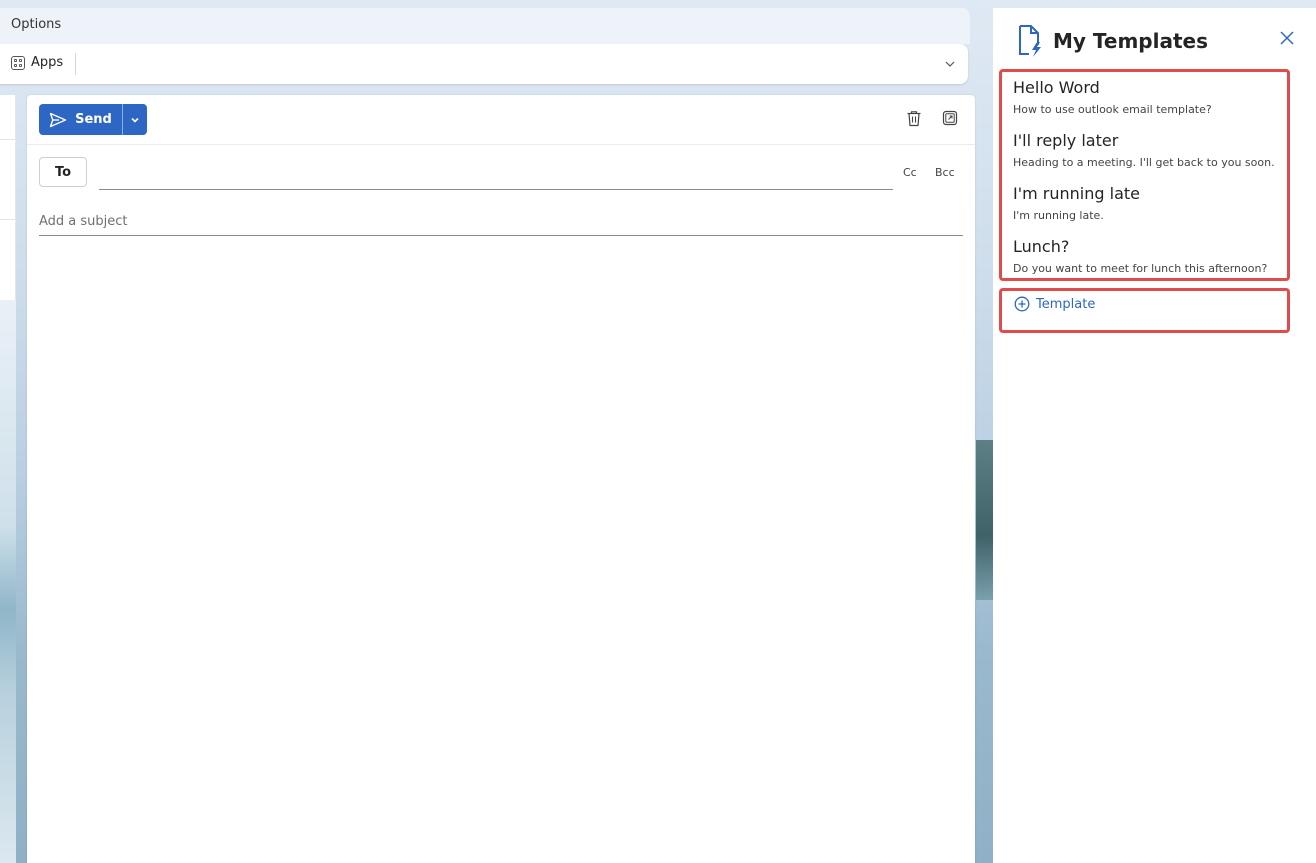 Image resolution: width=1316 pixels, height=863 pixels. What do you see at coordinates (1056, 87) in the screenshot?
I see `template-title: Hello Word` at bounding box center [1056, 87].